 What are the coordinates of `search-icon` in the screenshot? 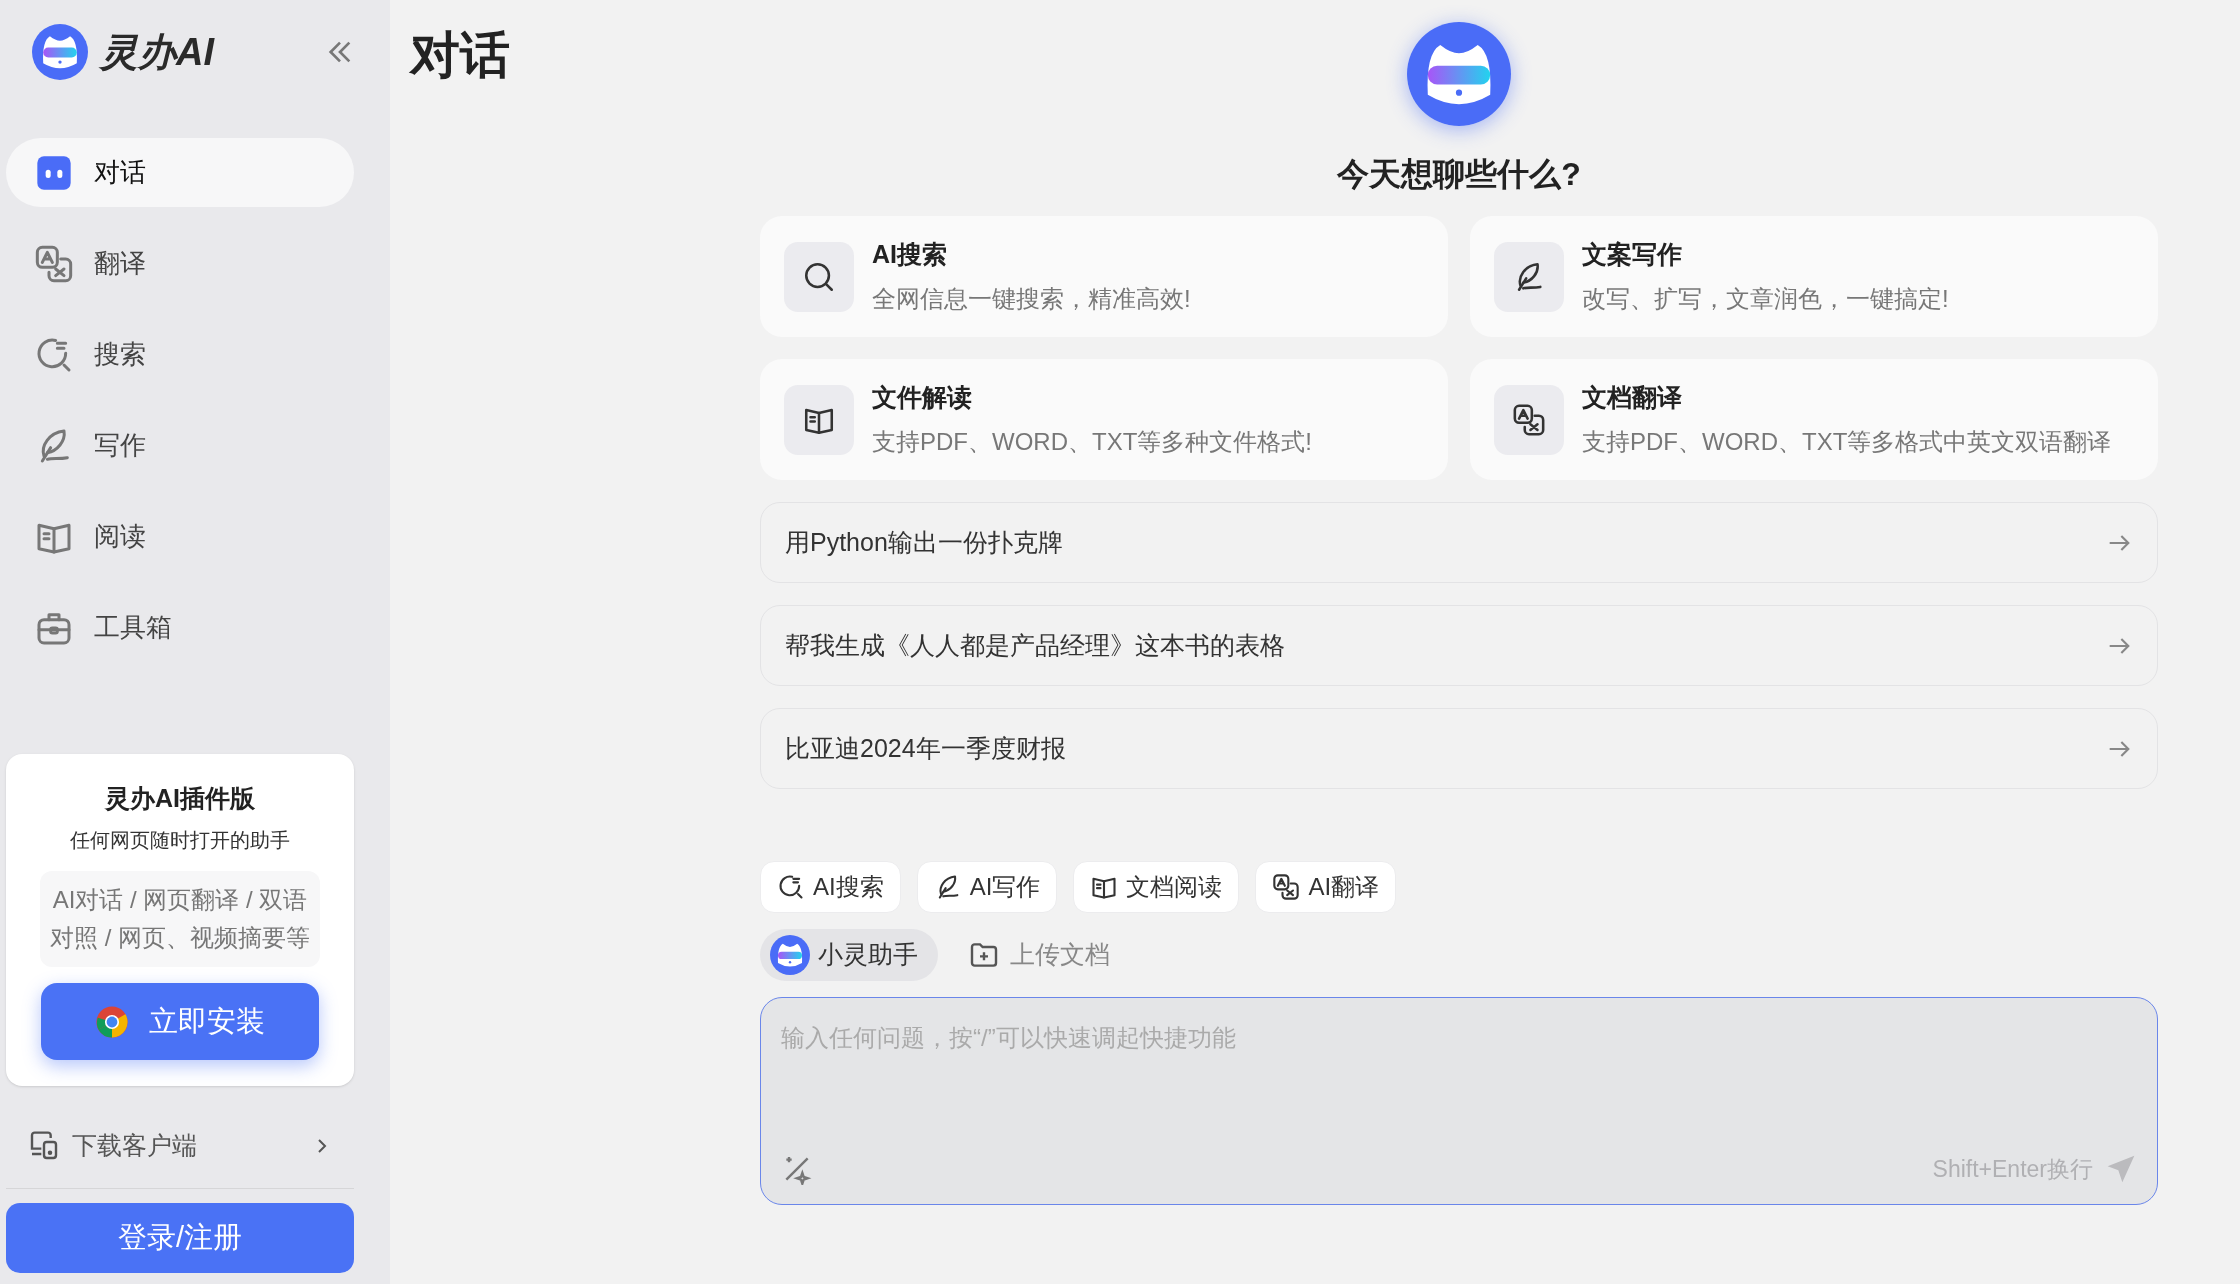 It's located at (791, 887).